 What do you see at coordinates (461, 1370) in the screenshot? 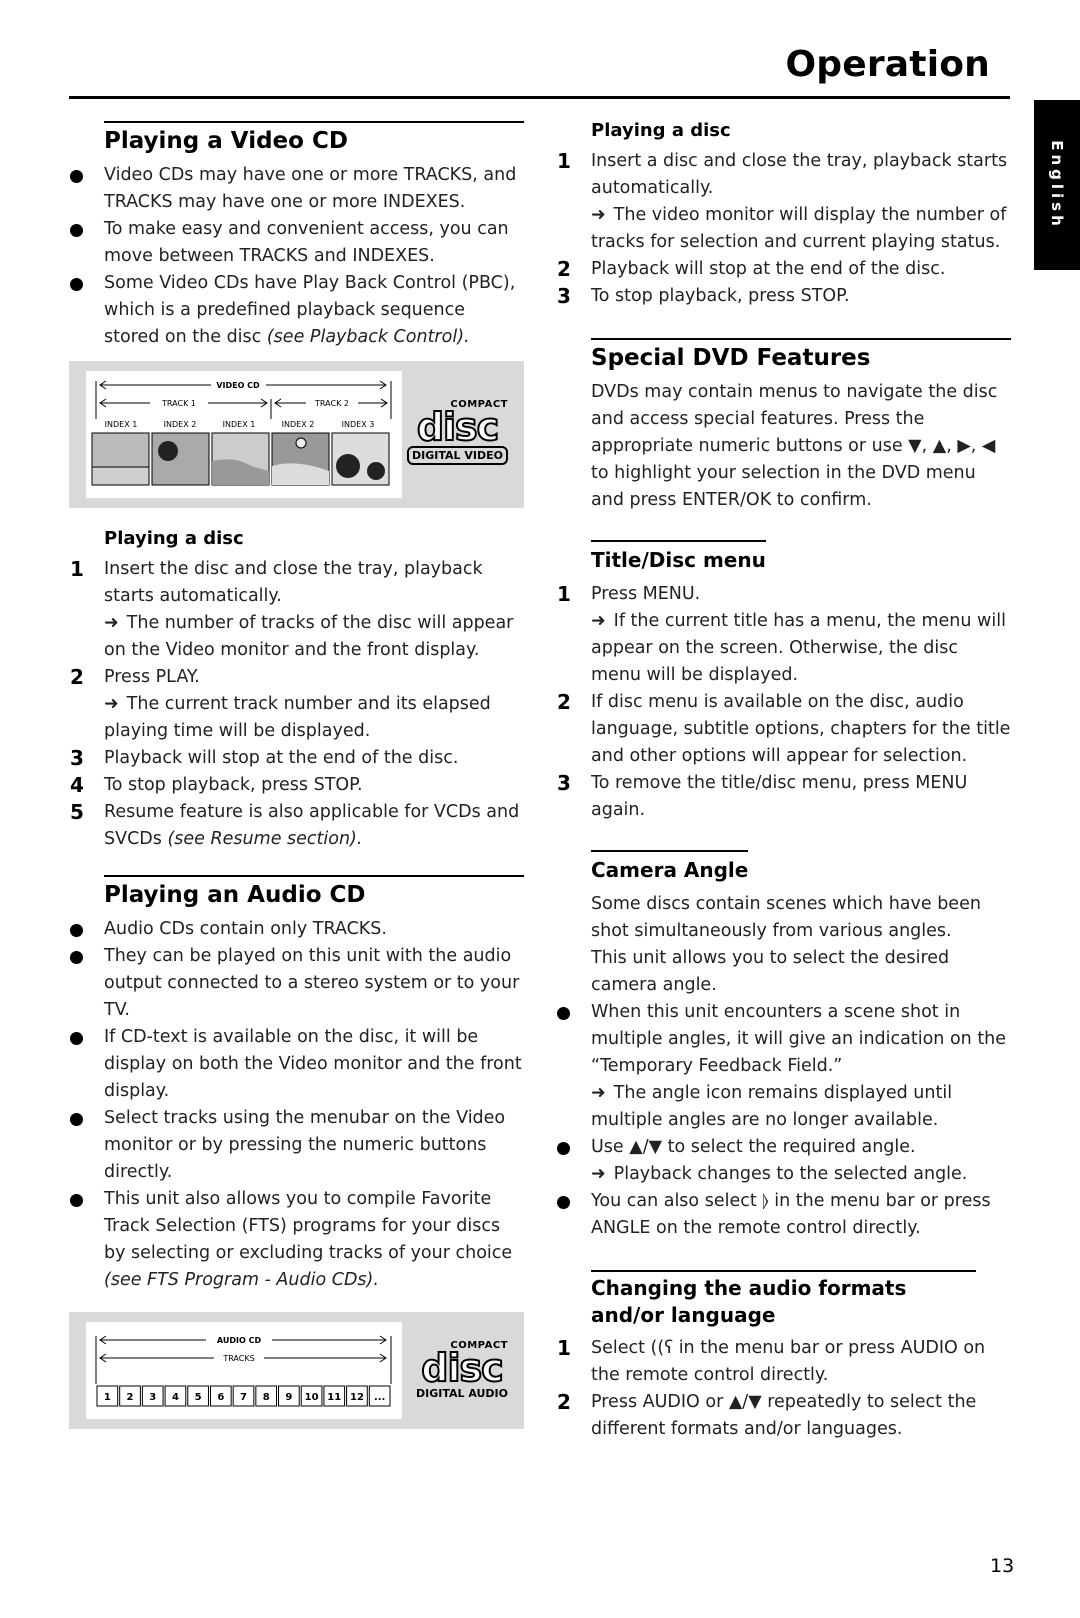
I see `compact-disc-audio-logo: COMPACT disc DIGITAL AUDIO` at bounding box center [461, 1370].